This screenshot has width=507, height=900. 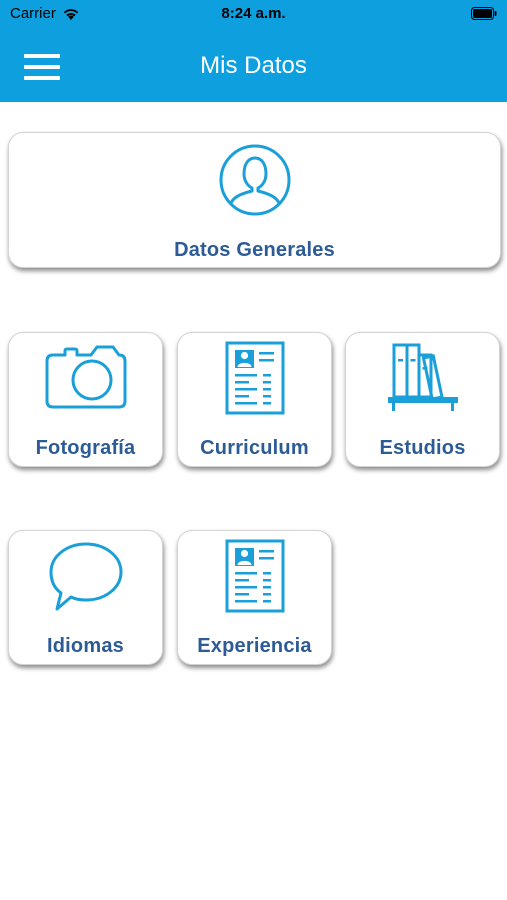 I want to click on status-time: 8:24 a.m., so click(x=253, y=13).